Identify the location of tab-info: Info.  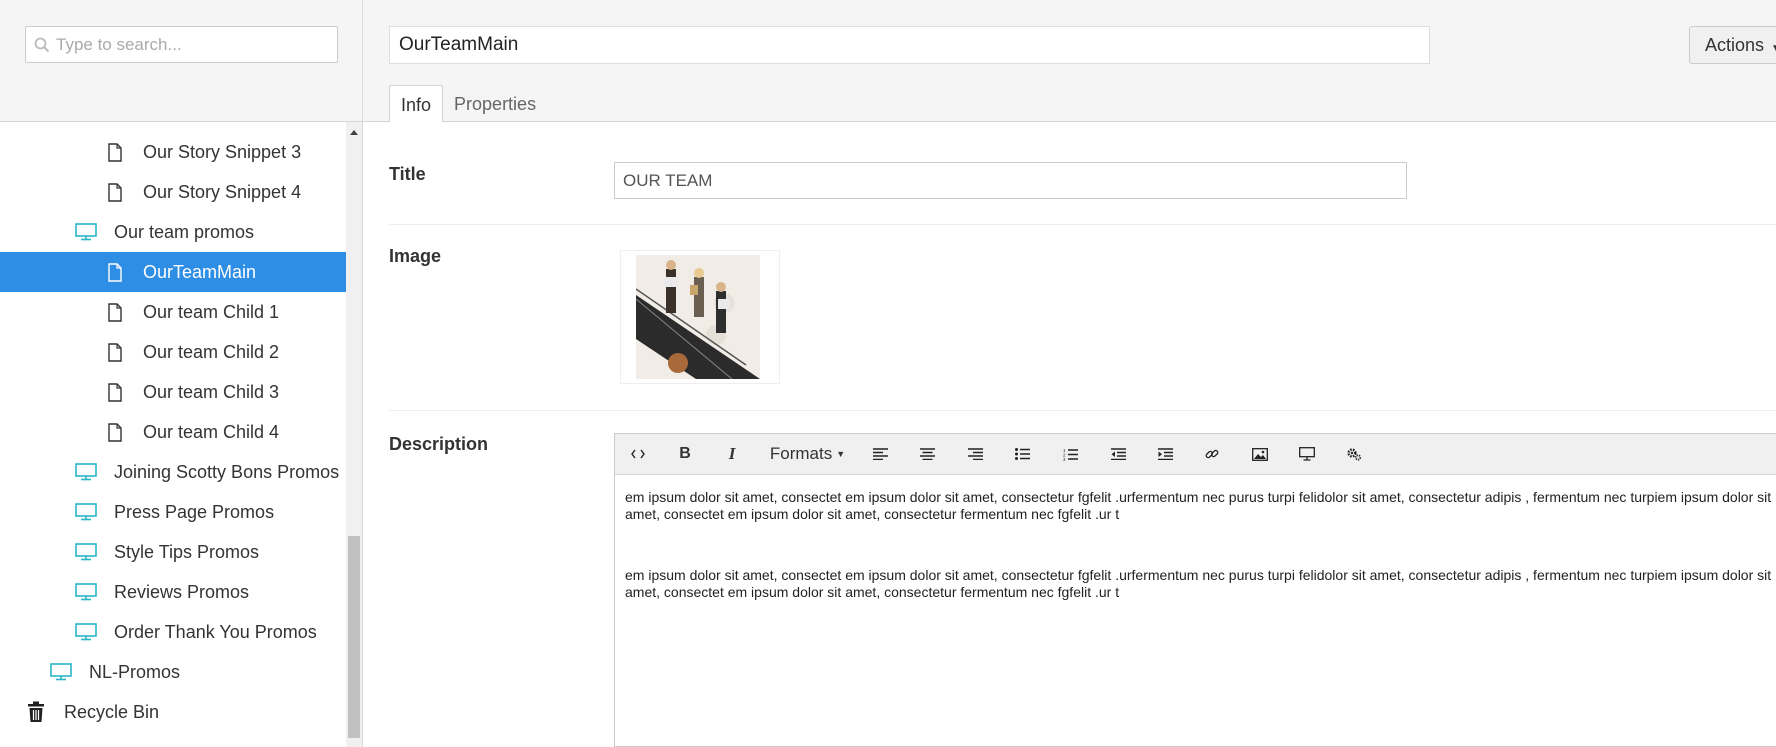
(416, 104).